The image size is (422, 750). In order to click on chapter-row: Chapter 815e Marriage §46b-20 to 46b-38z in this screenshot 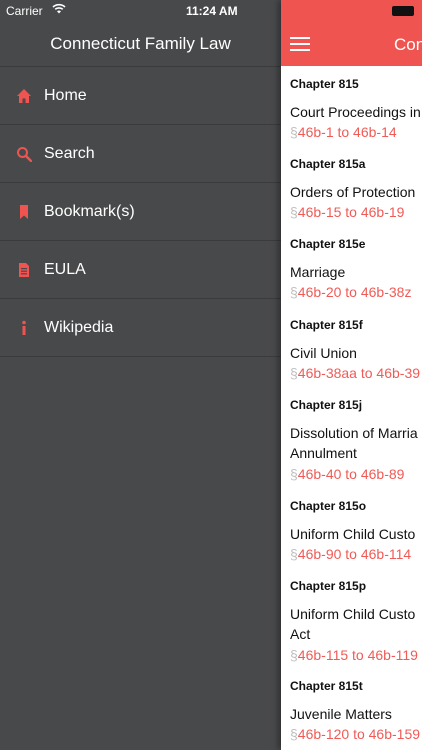, I will do `click(351, 267)`.